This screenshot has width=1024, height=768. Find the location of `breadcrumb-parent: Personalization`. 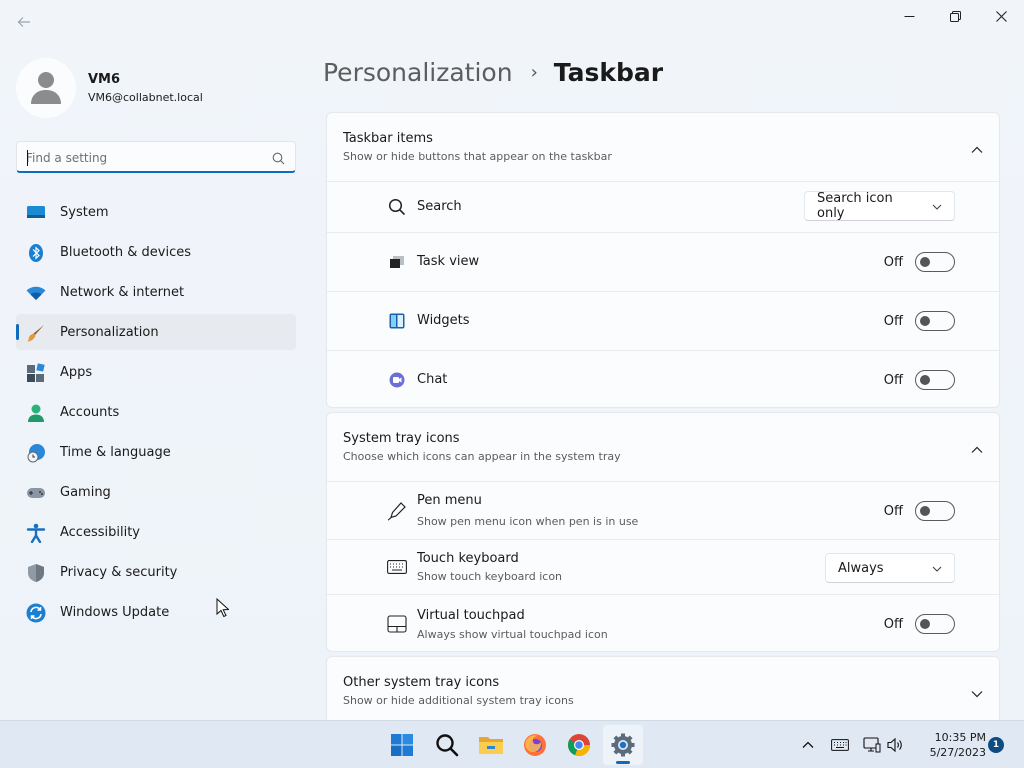

breadcrumb-parent: Personalization is located at coordinates (418, 72).